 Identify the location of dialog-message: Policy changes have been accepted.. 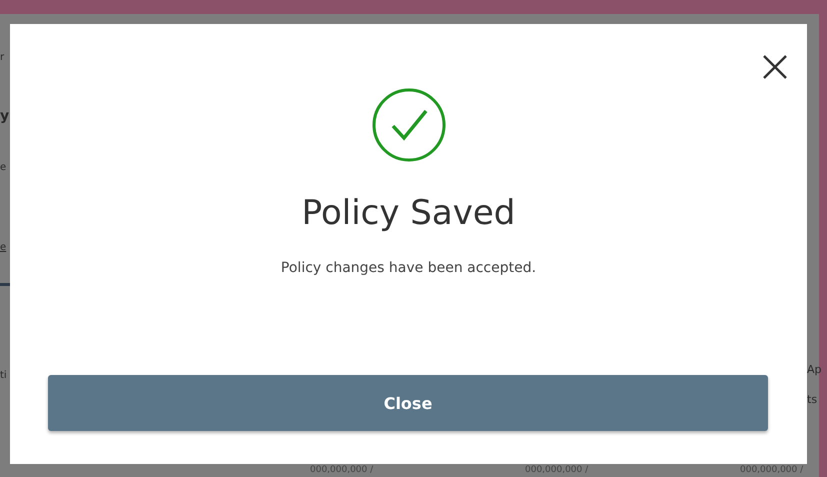
(409, 268).